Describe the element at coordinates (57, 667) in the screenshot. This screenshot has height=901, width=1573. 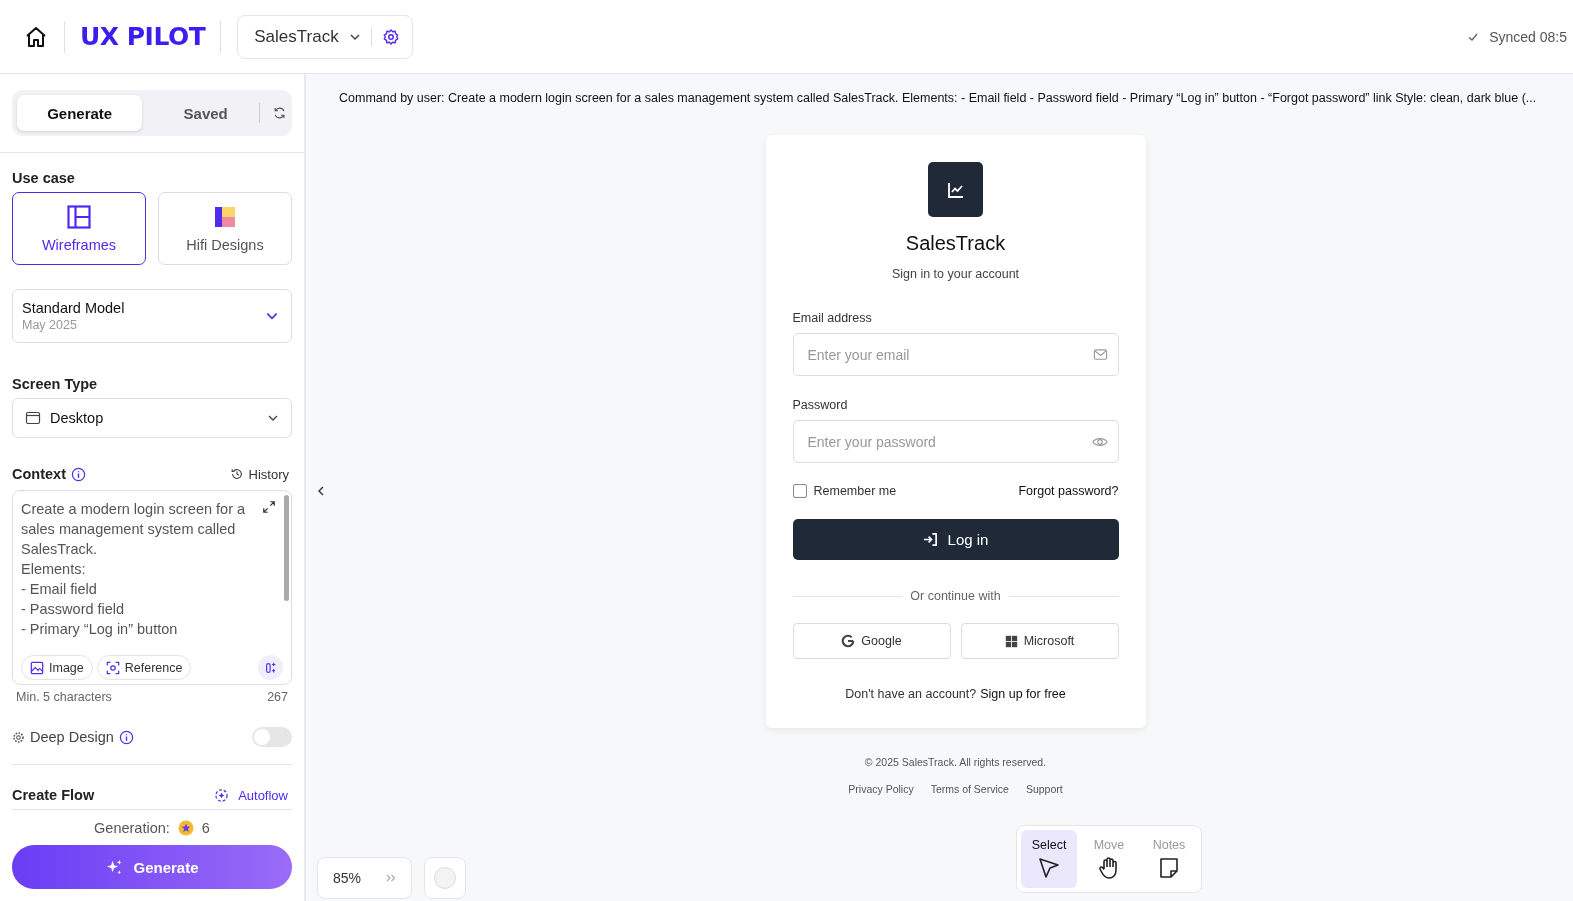
I see `attachment-button: Image` at that location.